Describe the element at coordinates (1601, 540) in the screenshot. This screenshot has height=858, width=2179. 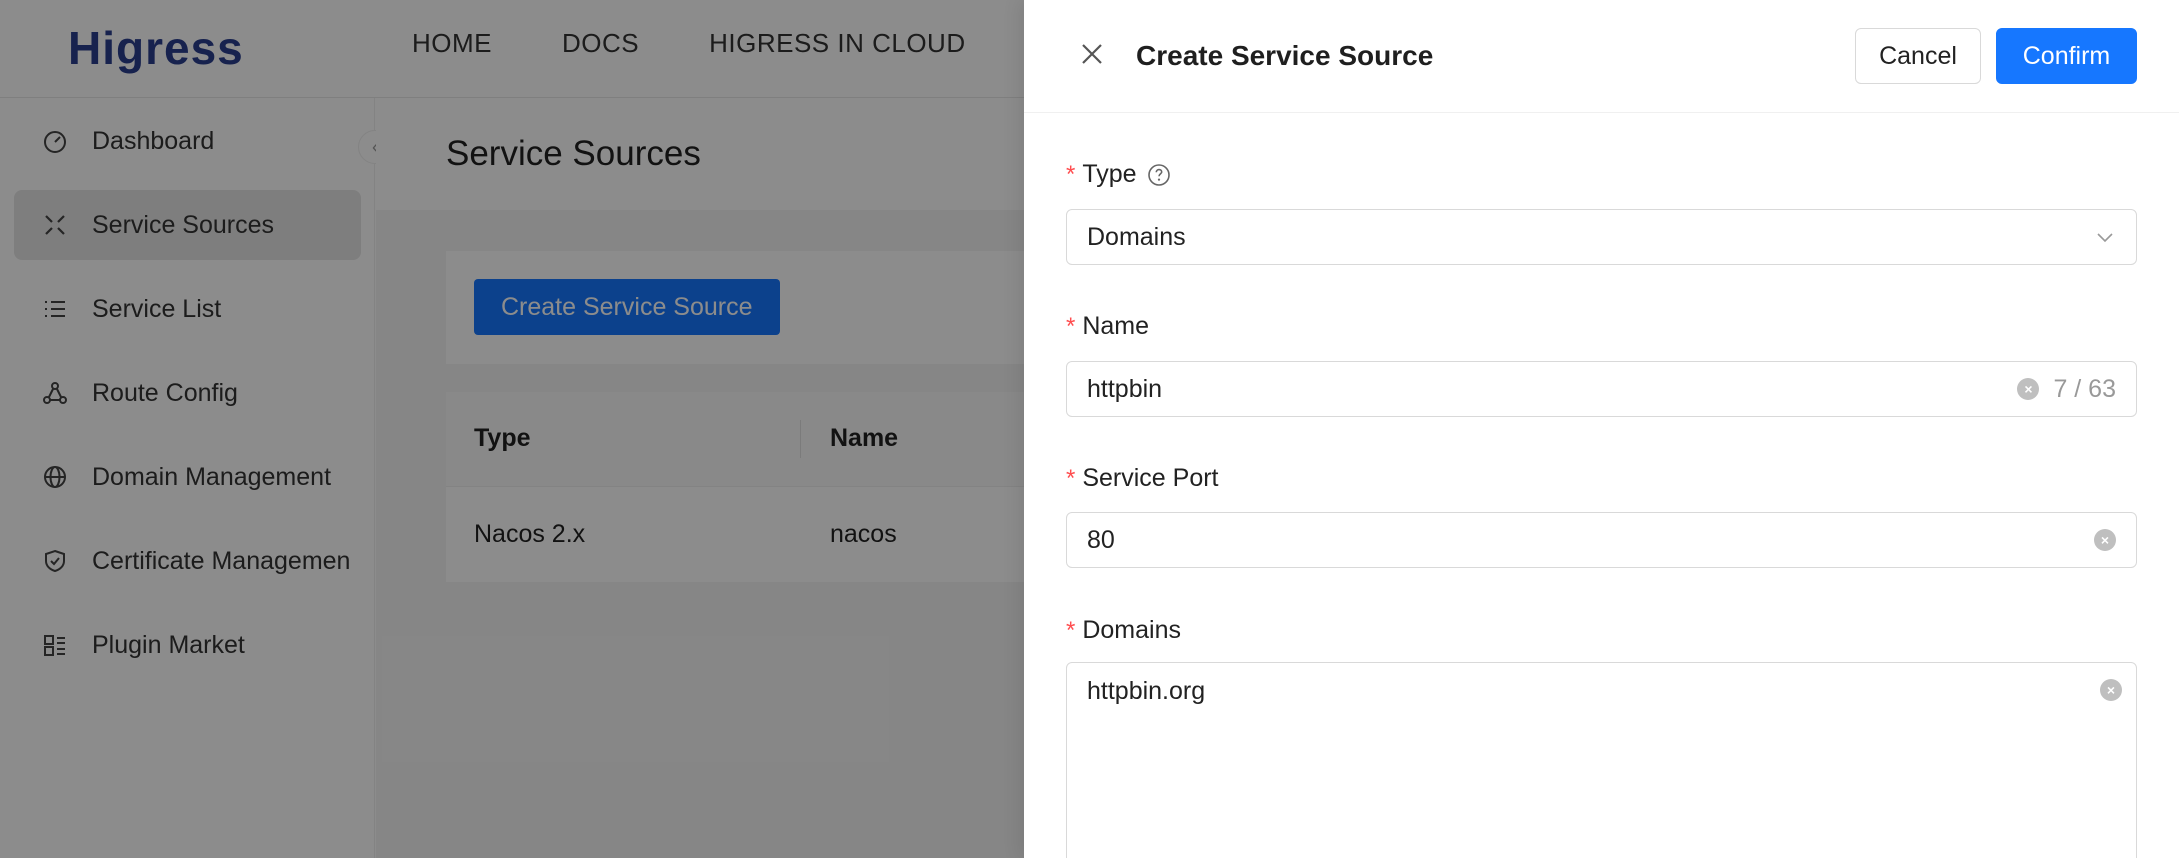
I see `service-port-input: 80 ×` at that location.